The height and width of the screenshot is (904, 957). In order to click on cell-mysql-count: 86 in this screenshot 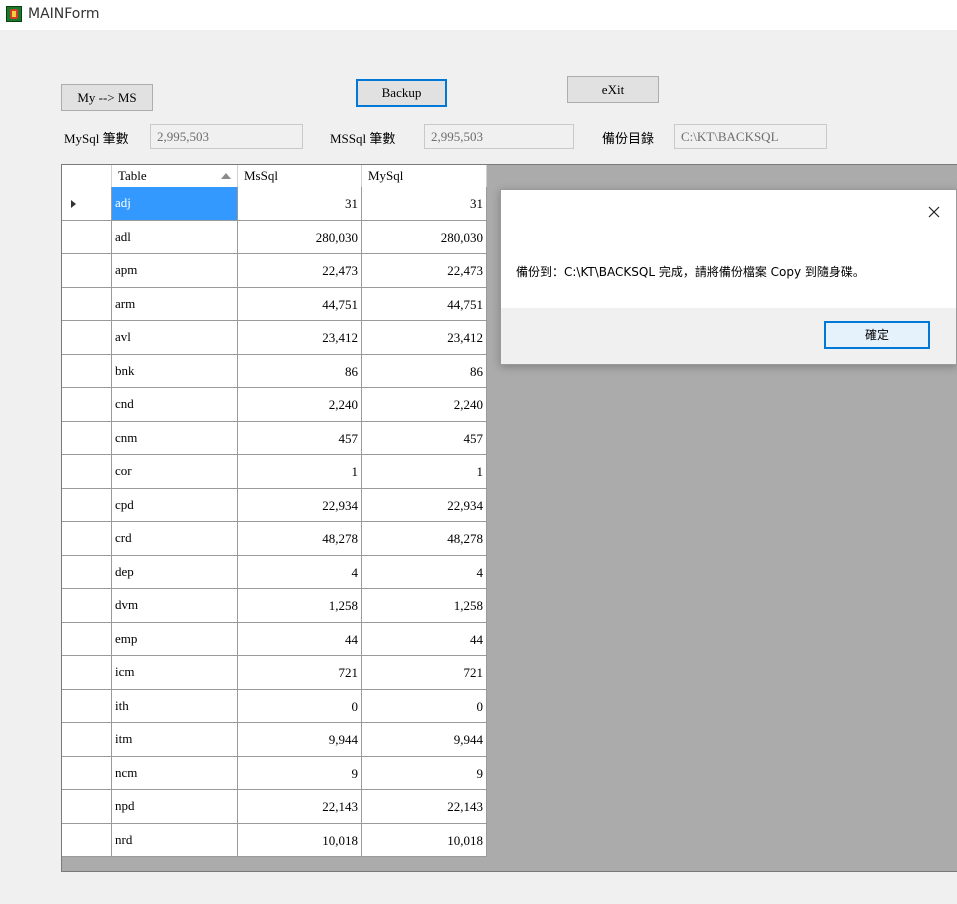, I will do `click(424, 371)`.